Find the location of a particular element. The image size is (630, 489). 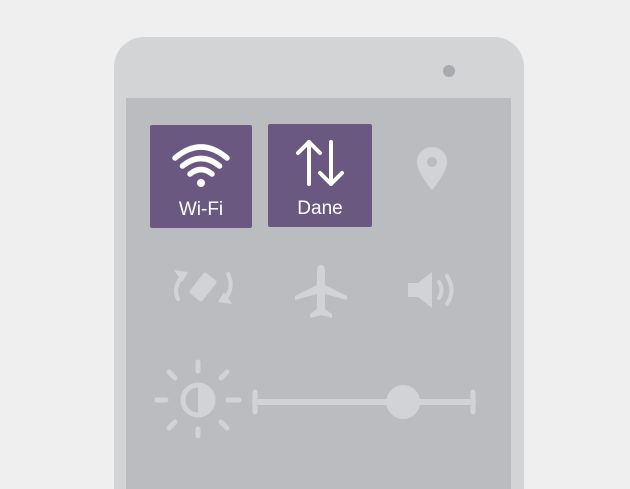

brightness-icon is located at coordinates (198, 398).